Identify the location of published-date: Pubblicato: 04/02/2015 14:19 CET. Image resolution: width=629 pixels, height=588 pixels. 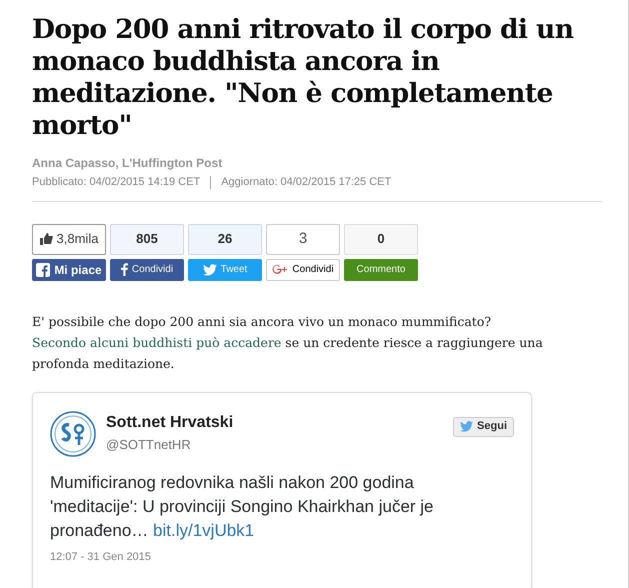
(116, 182).